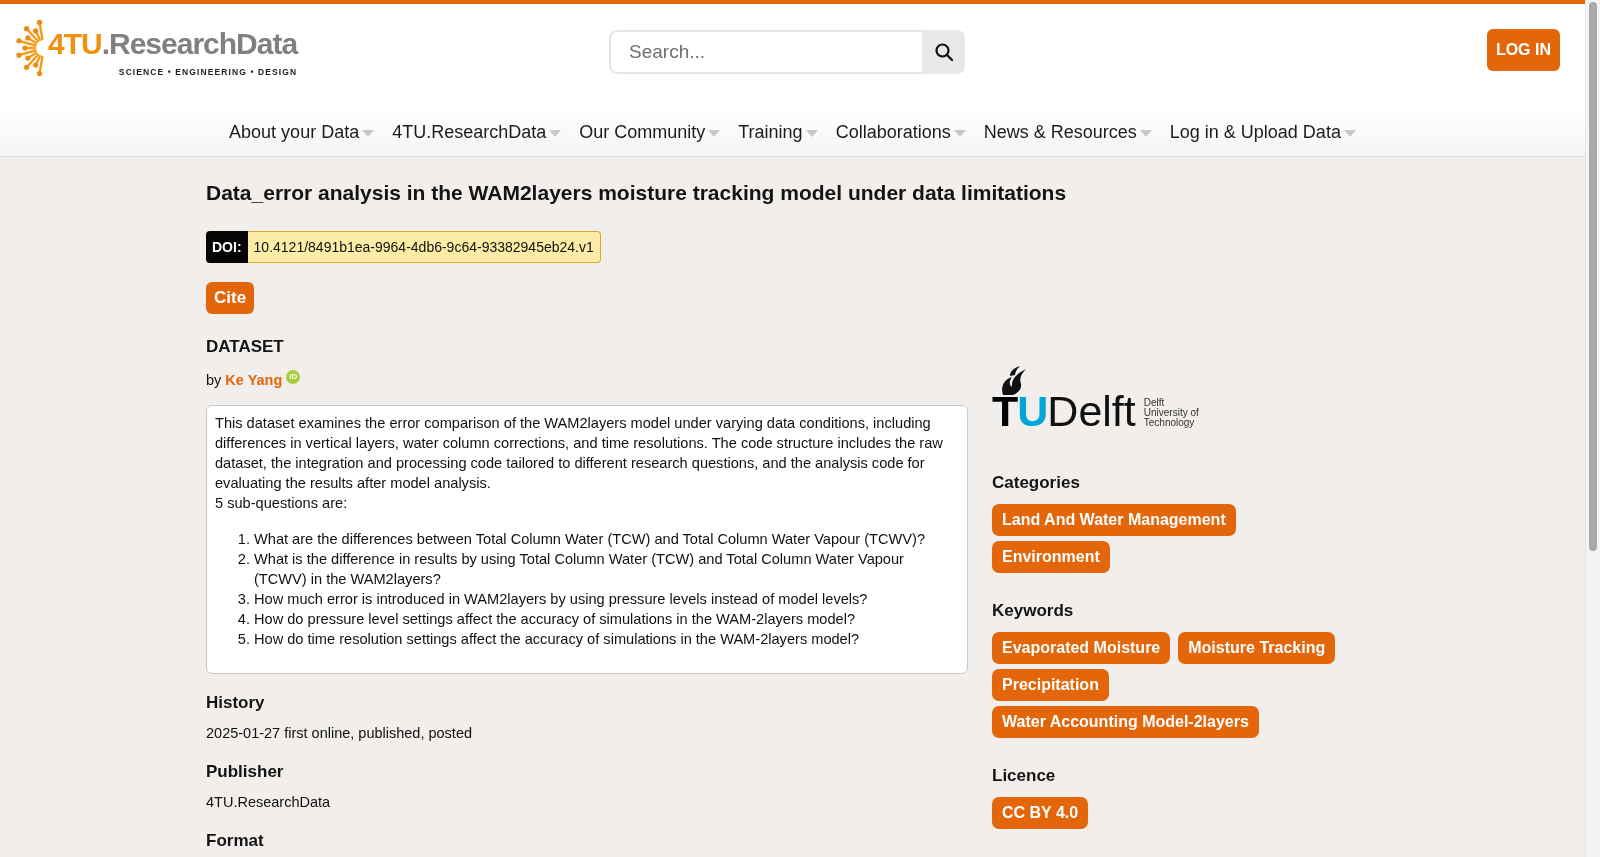  I want to click on search-icon, so click(943, 52).